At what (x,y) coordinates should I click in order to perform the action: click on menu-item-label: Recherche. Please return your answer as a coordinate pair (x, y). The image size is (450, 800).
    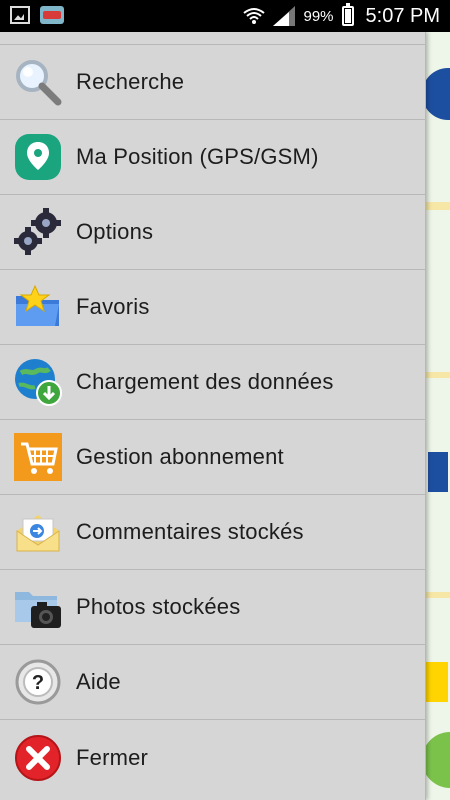
    Looking at the image, I should click on (130, 81).